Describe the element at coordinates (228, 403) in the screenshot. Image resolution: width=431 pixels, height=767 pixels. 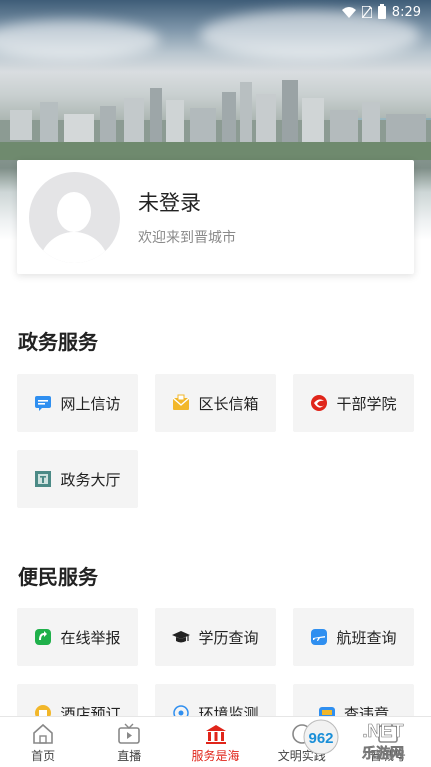
I see `tile-label: 区长信箱` at that location.